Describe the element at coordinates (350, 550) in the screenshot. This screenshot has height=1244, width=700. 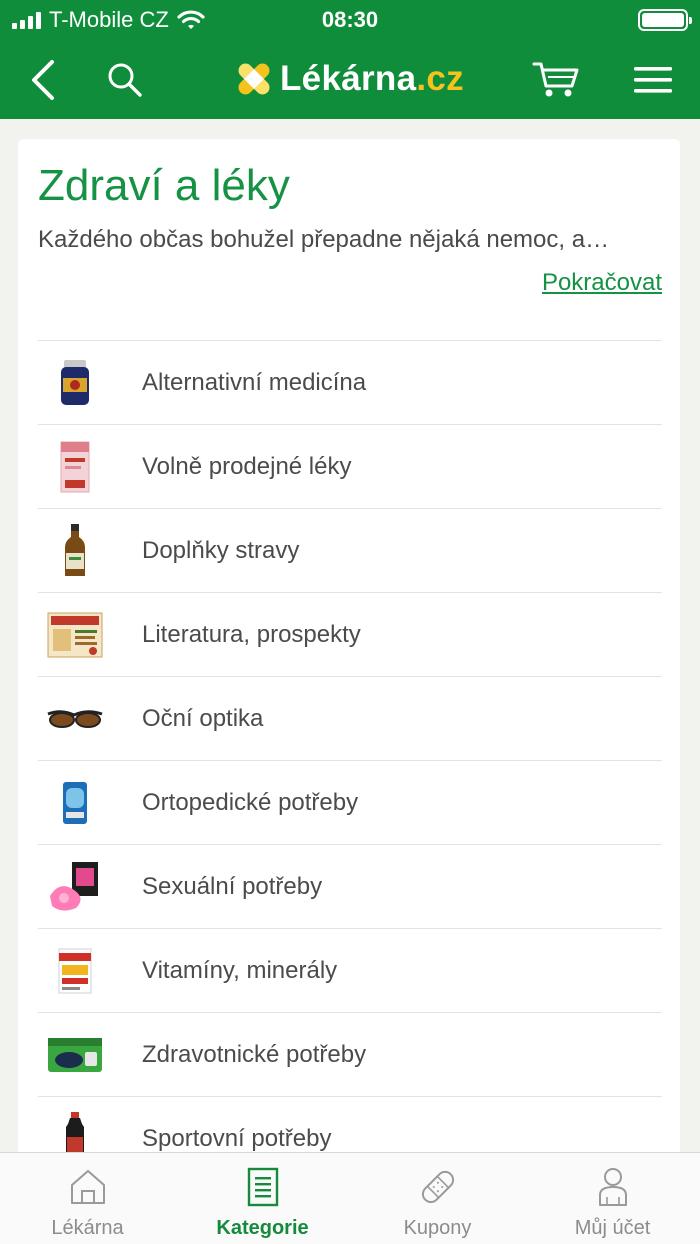
I see `category-item: Doplňky stravy` at that location.